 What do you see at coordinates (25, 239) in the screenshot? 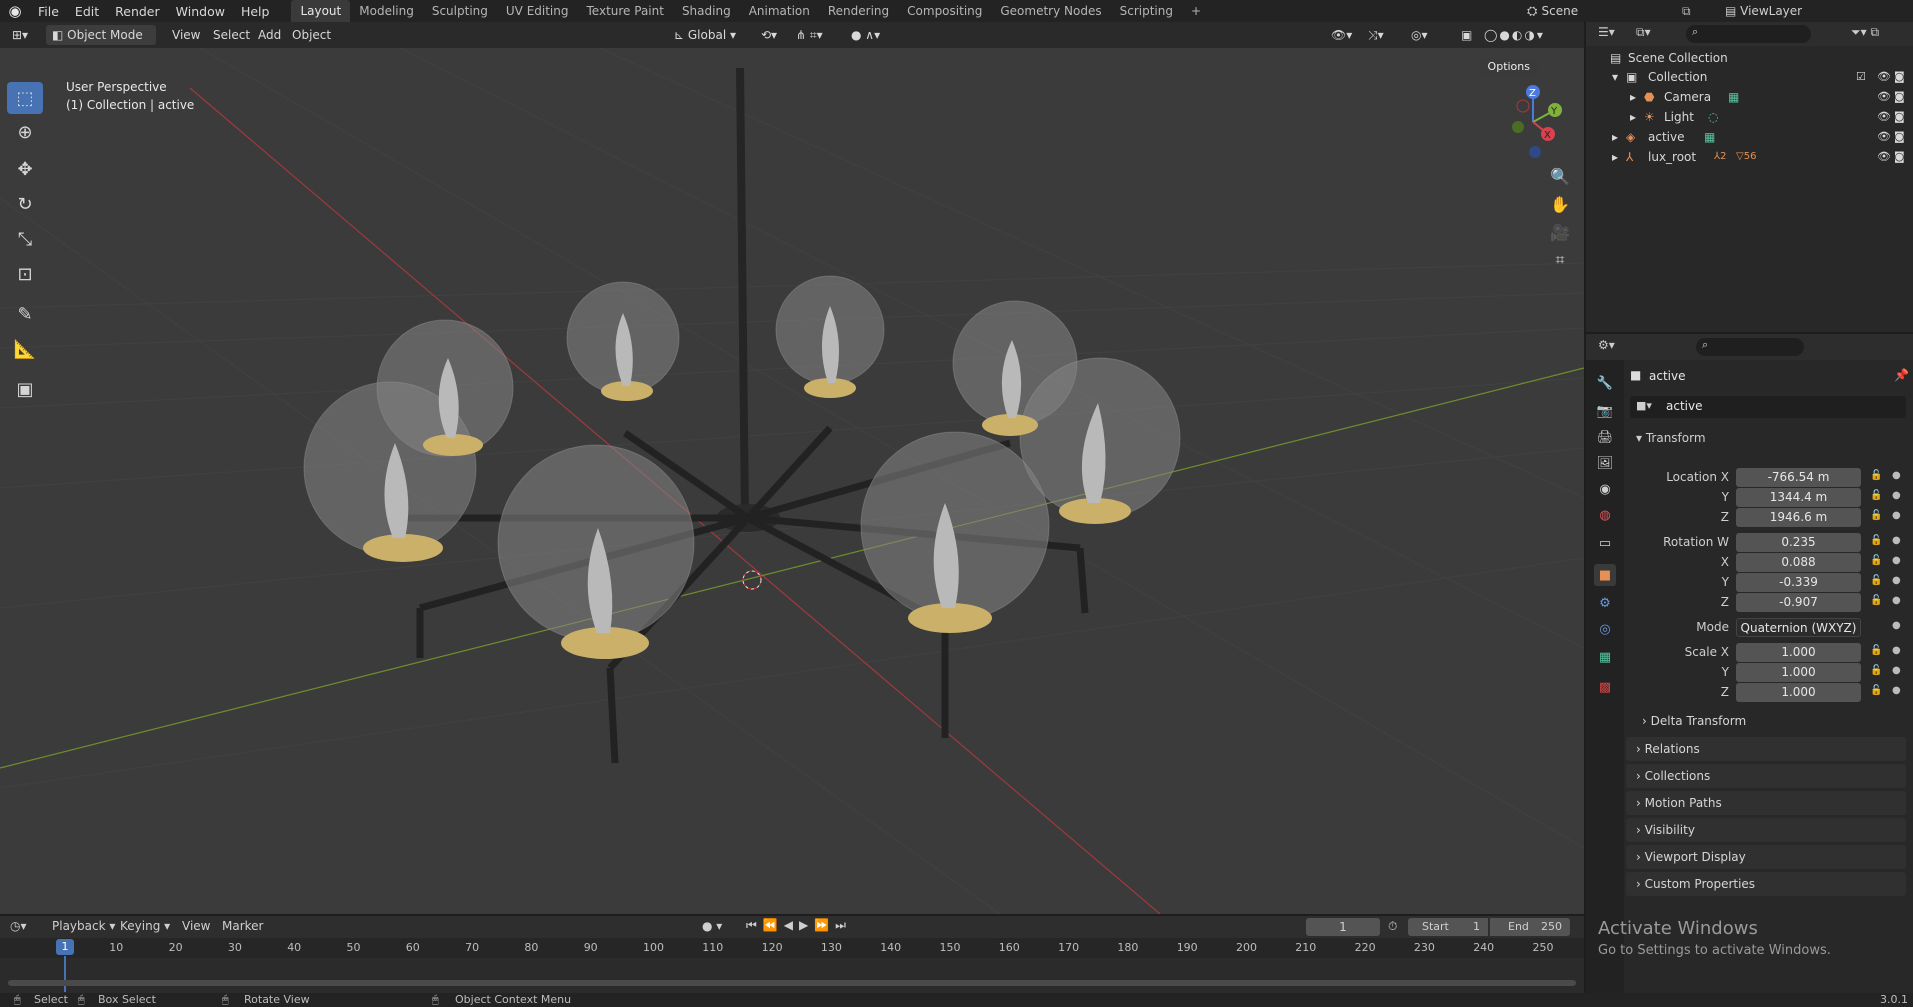
I see `scale-tool-icon: ⤡` at bounding box center [25, 239].